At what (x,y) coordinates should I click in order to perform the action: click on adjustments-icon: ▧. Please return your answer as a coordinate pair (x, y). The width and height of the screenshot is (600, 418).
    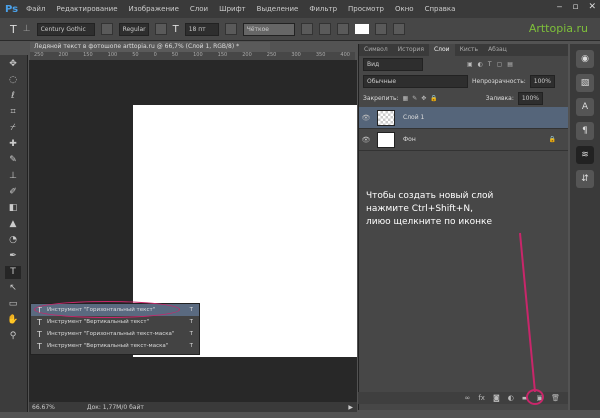
    Looking at the image, I should click on (585, 83).